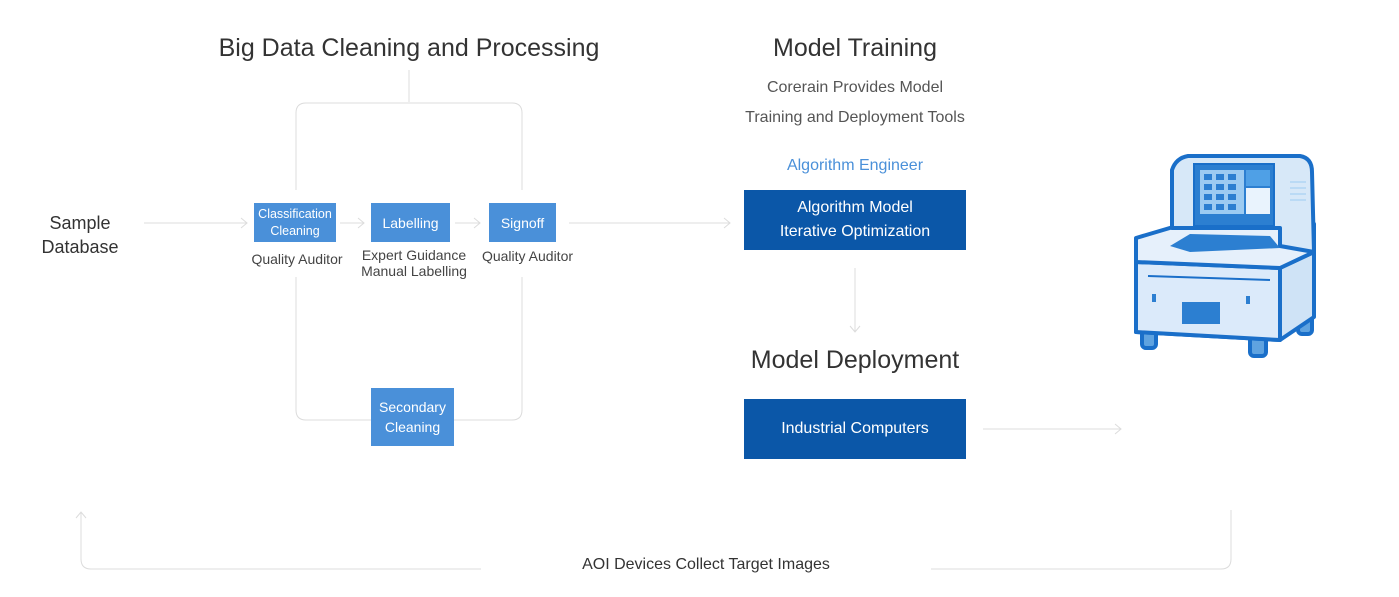 The image size is (1399, 597). I want to click on feedback-loop-left, so click(280, 541).